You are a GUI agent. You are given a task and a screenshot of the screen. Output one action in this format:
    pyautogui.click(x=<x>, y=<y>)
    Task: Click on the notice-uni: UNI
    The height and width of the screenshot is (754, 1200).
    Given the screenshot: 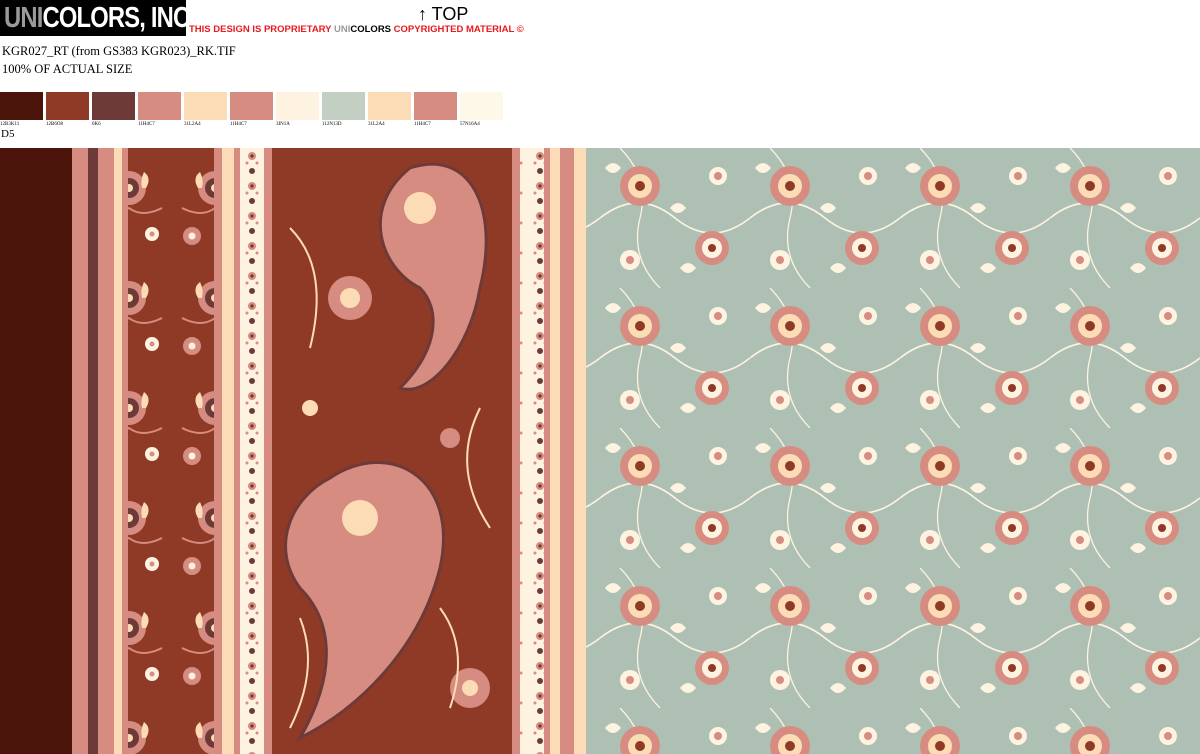 What is the action you would take?
    pyautogui.click(x=342, y=29)
    